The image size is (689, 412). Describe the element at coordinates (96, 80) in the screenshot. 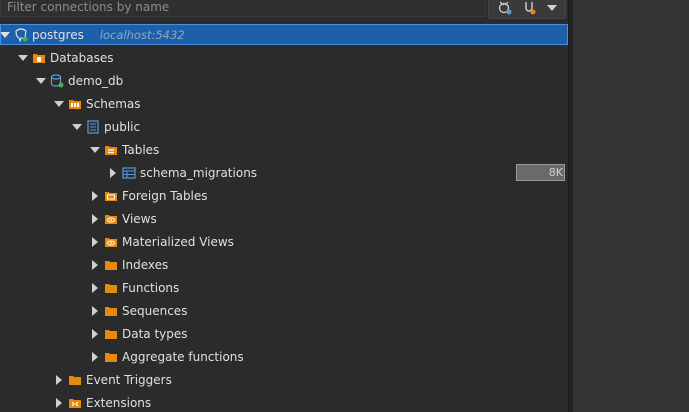

I see `database-name: demo_db` at that location.